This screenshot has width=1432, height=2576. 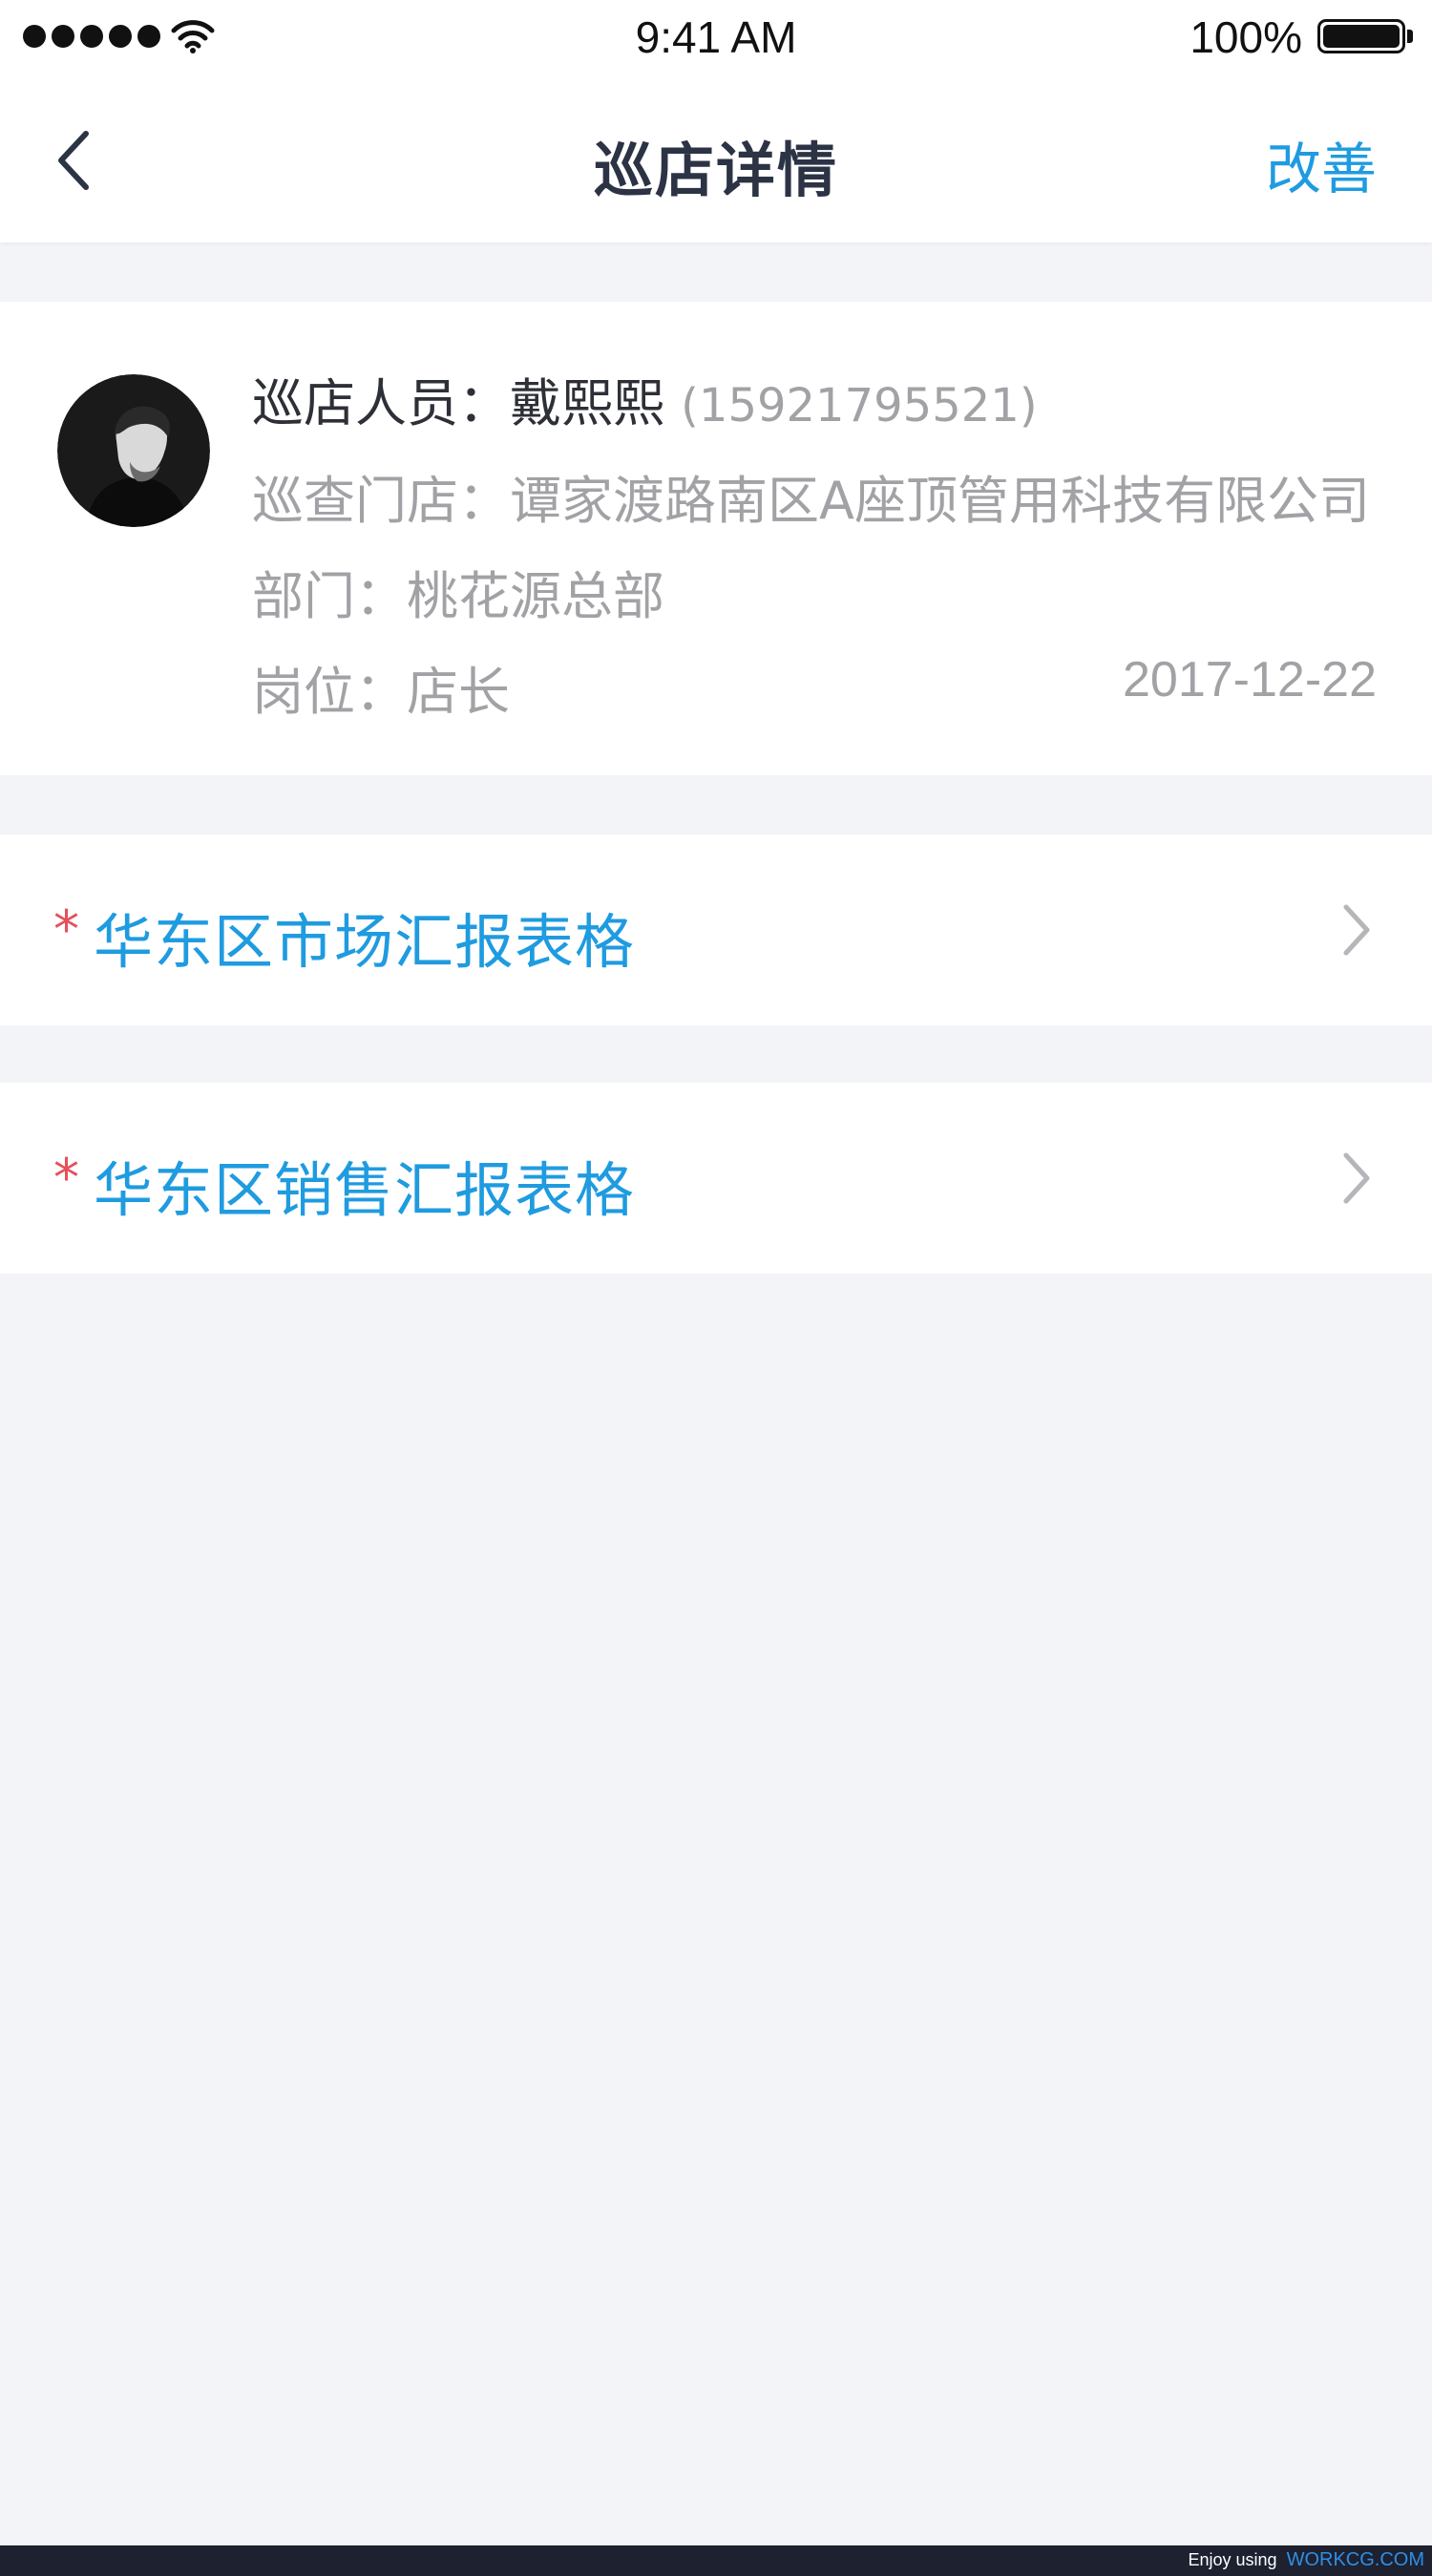 What do you see at coordinates (1250, 679) in the screenshot?
I see `inspection-date: 2017-12-22` at bounding box center [1250, 679].